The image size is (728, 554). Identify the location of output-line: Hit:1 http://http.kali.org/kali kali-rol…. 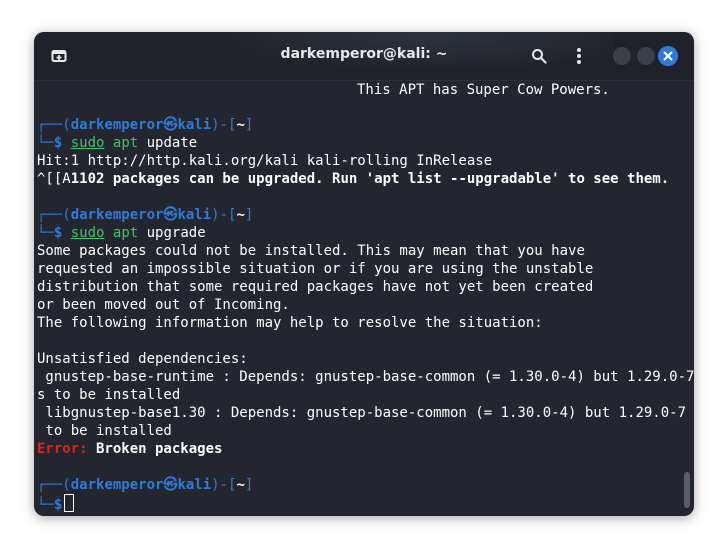
(265, 161).